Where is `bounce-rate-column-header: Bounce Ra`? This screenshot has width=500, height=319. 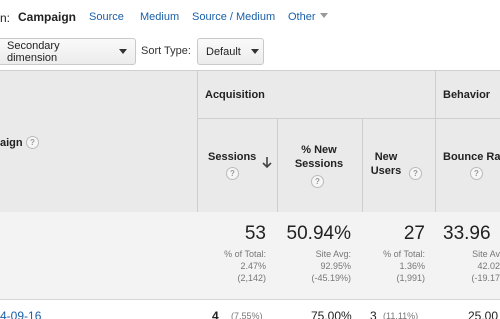
bounce-rate-column-header: Bounce Ra is located at coordinates (471, 157).